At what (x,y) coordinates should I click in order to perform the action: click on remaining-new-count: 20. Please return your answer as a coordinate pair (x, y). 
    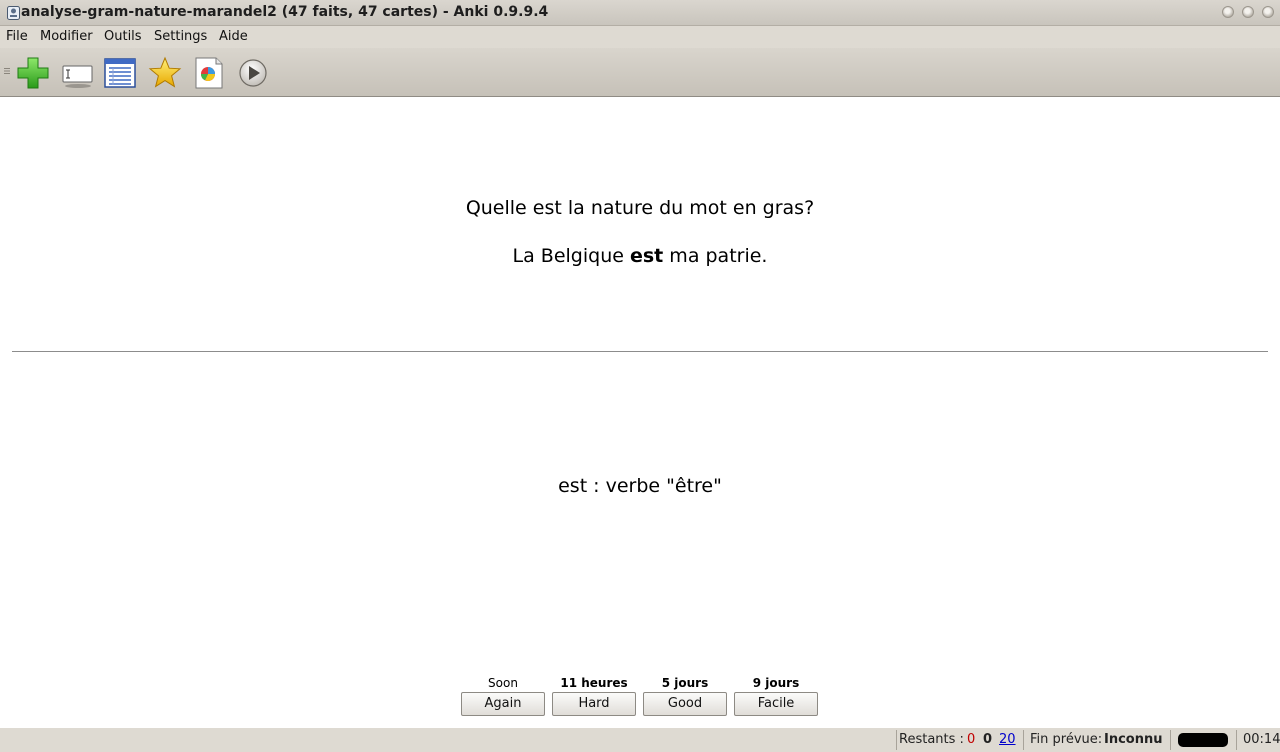
    Looking at the image, I should click on (1007, 739).